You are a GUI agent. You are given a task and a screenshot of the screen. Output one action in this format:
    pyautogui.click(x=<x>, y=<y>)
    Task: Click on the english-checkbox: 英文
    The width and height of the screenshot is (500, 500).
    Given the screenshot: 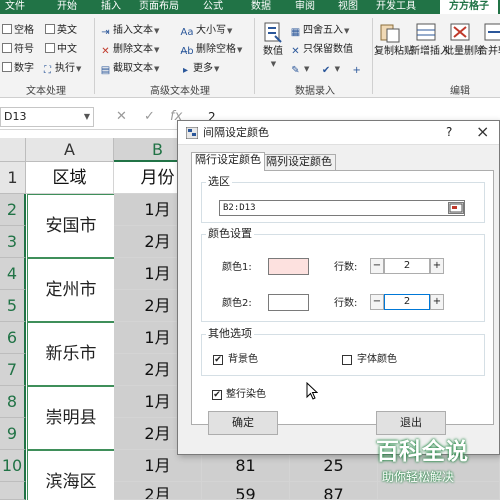 What is the action you would take?
    pyautogui.click(x=61, y=31)
    